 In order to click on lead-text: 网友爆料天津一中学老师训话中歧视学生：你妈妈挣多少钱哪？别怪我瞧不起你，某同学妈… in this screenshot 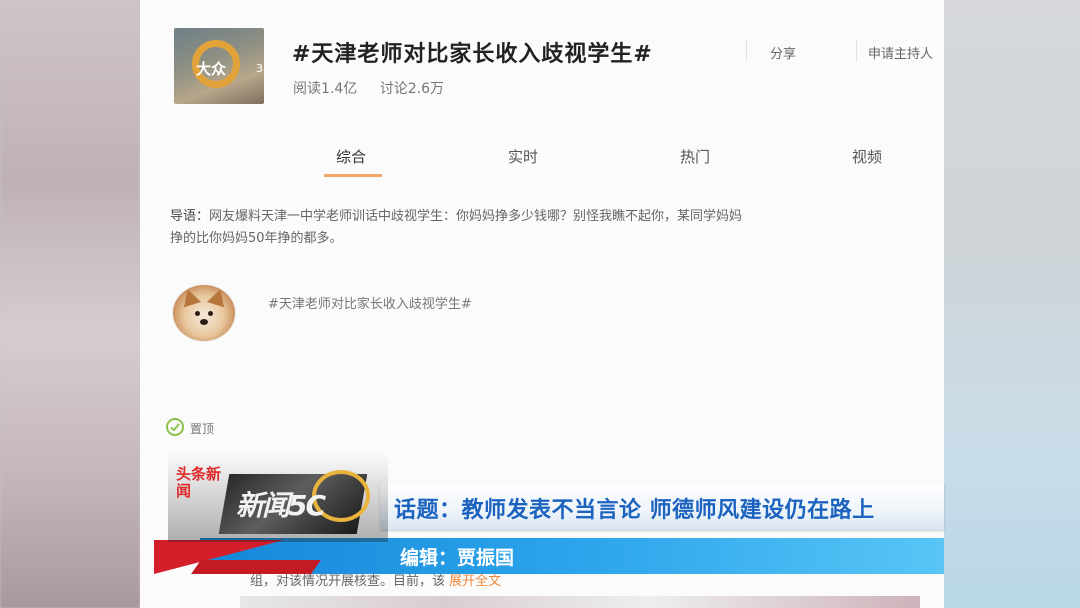, I will do `click(476, 216)`.